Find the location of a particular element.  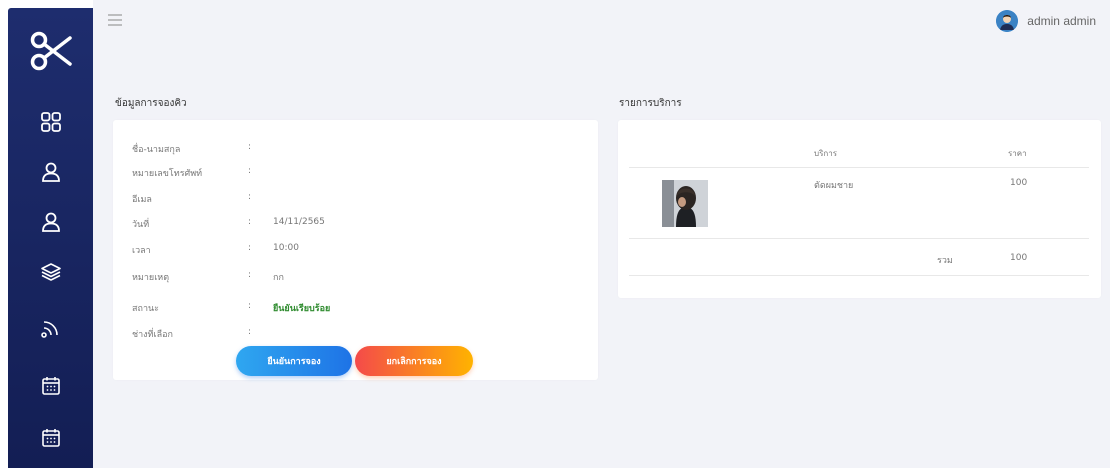

service-thumbnail-image is located at coordinates (685, 203).